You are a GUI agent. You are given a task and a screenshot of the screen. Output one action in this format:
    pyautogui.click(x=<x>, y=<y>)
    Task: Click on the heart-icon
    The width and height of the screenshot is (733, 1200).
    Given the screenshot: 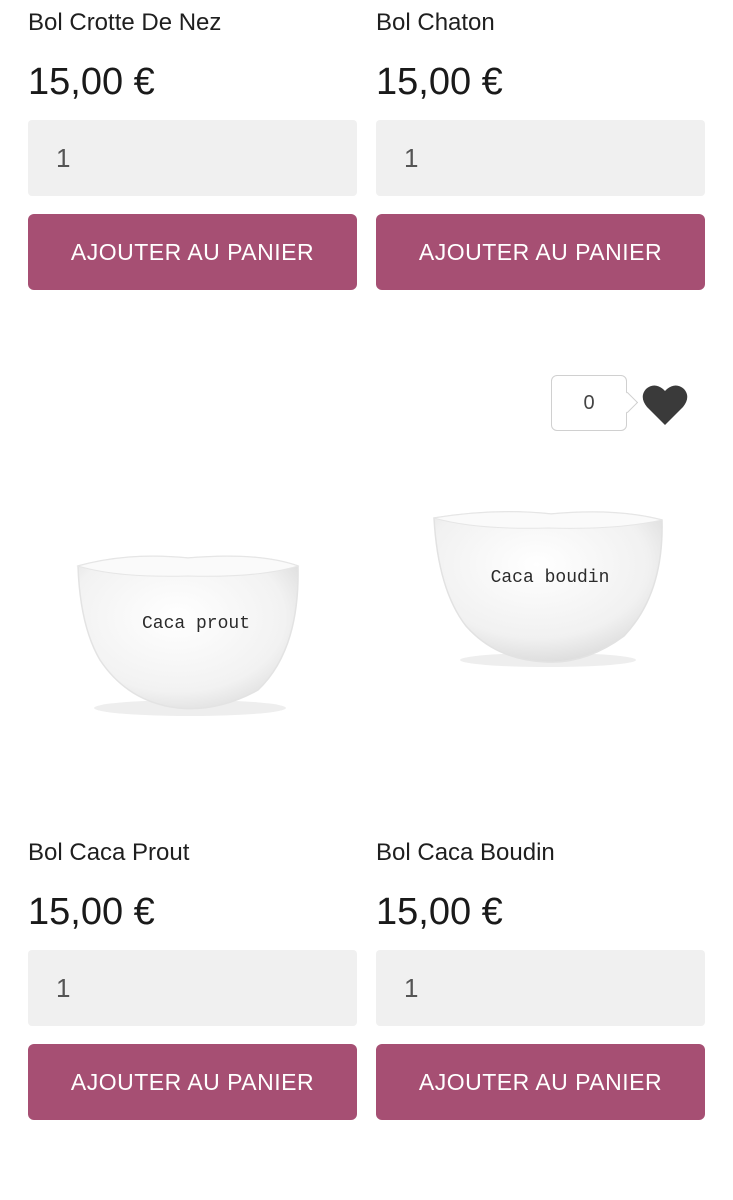 What is the action you would take?
    pyautogui.click(x=665, y=405)
    